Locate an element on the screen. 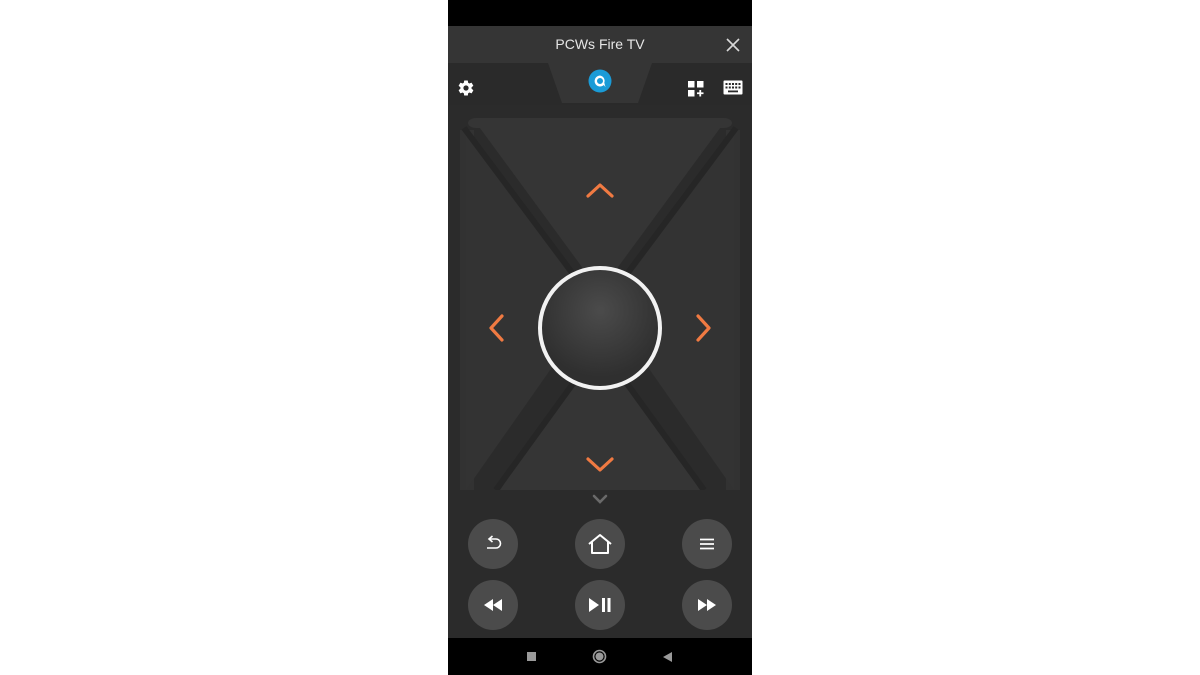 The height and width of the screenshot is (675, 1200). circle-icon is located at coordinates (599, 656).